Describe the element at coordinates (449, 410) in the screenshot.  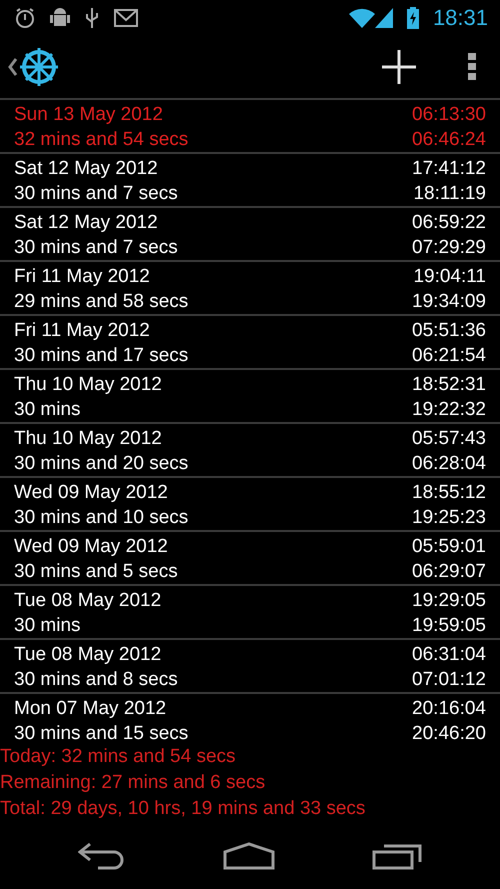
I see `end-time: 19:22:32` at that location.